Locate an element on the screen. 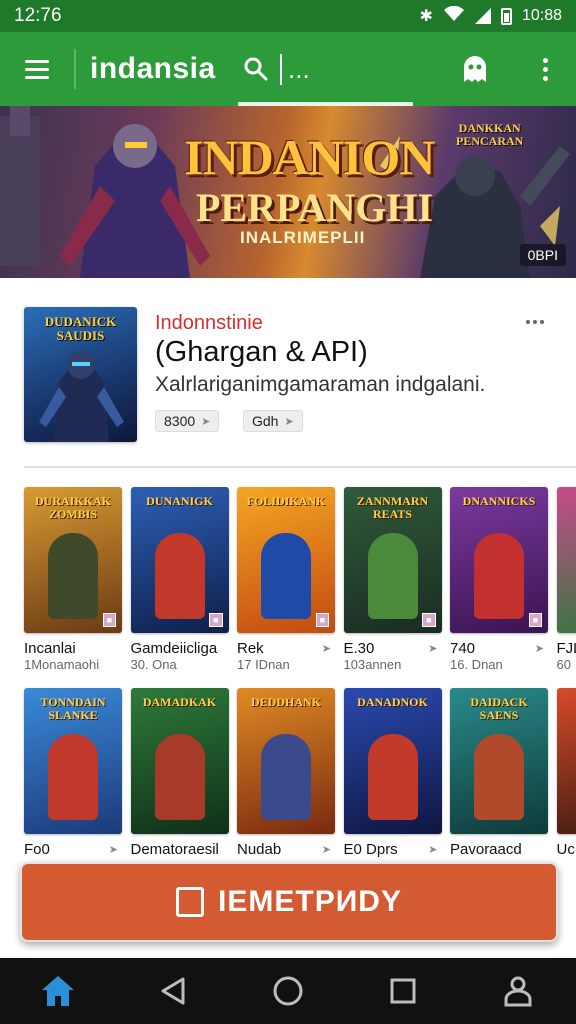 The image size is (576, 1024). nav-overview-button is located at coordinates (288, 991).